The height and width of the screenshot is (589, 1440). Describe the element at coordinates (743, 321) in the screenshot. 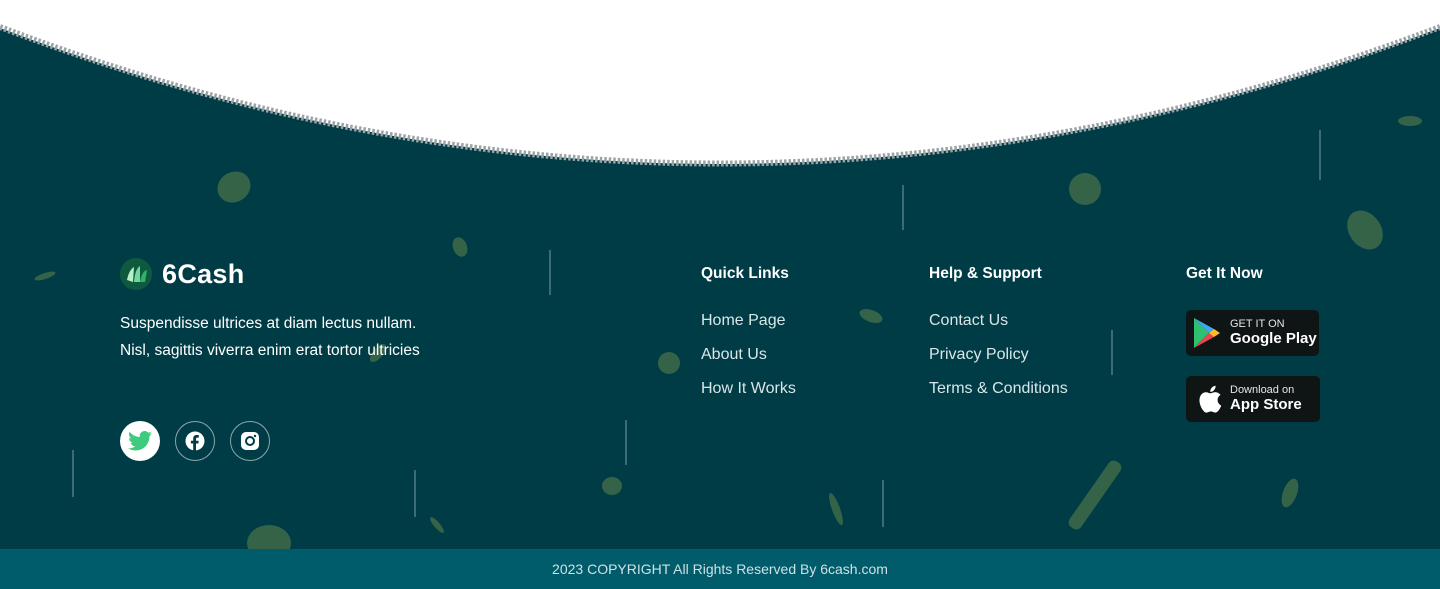

I see `footer-link-home: Home Page` at that location.